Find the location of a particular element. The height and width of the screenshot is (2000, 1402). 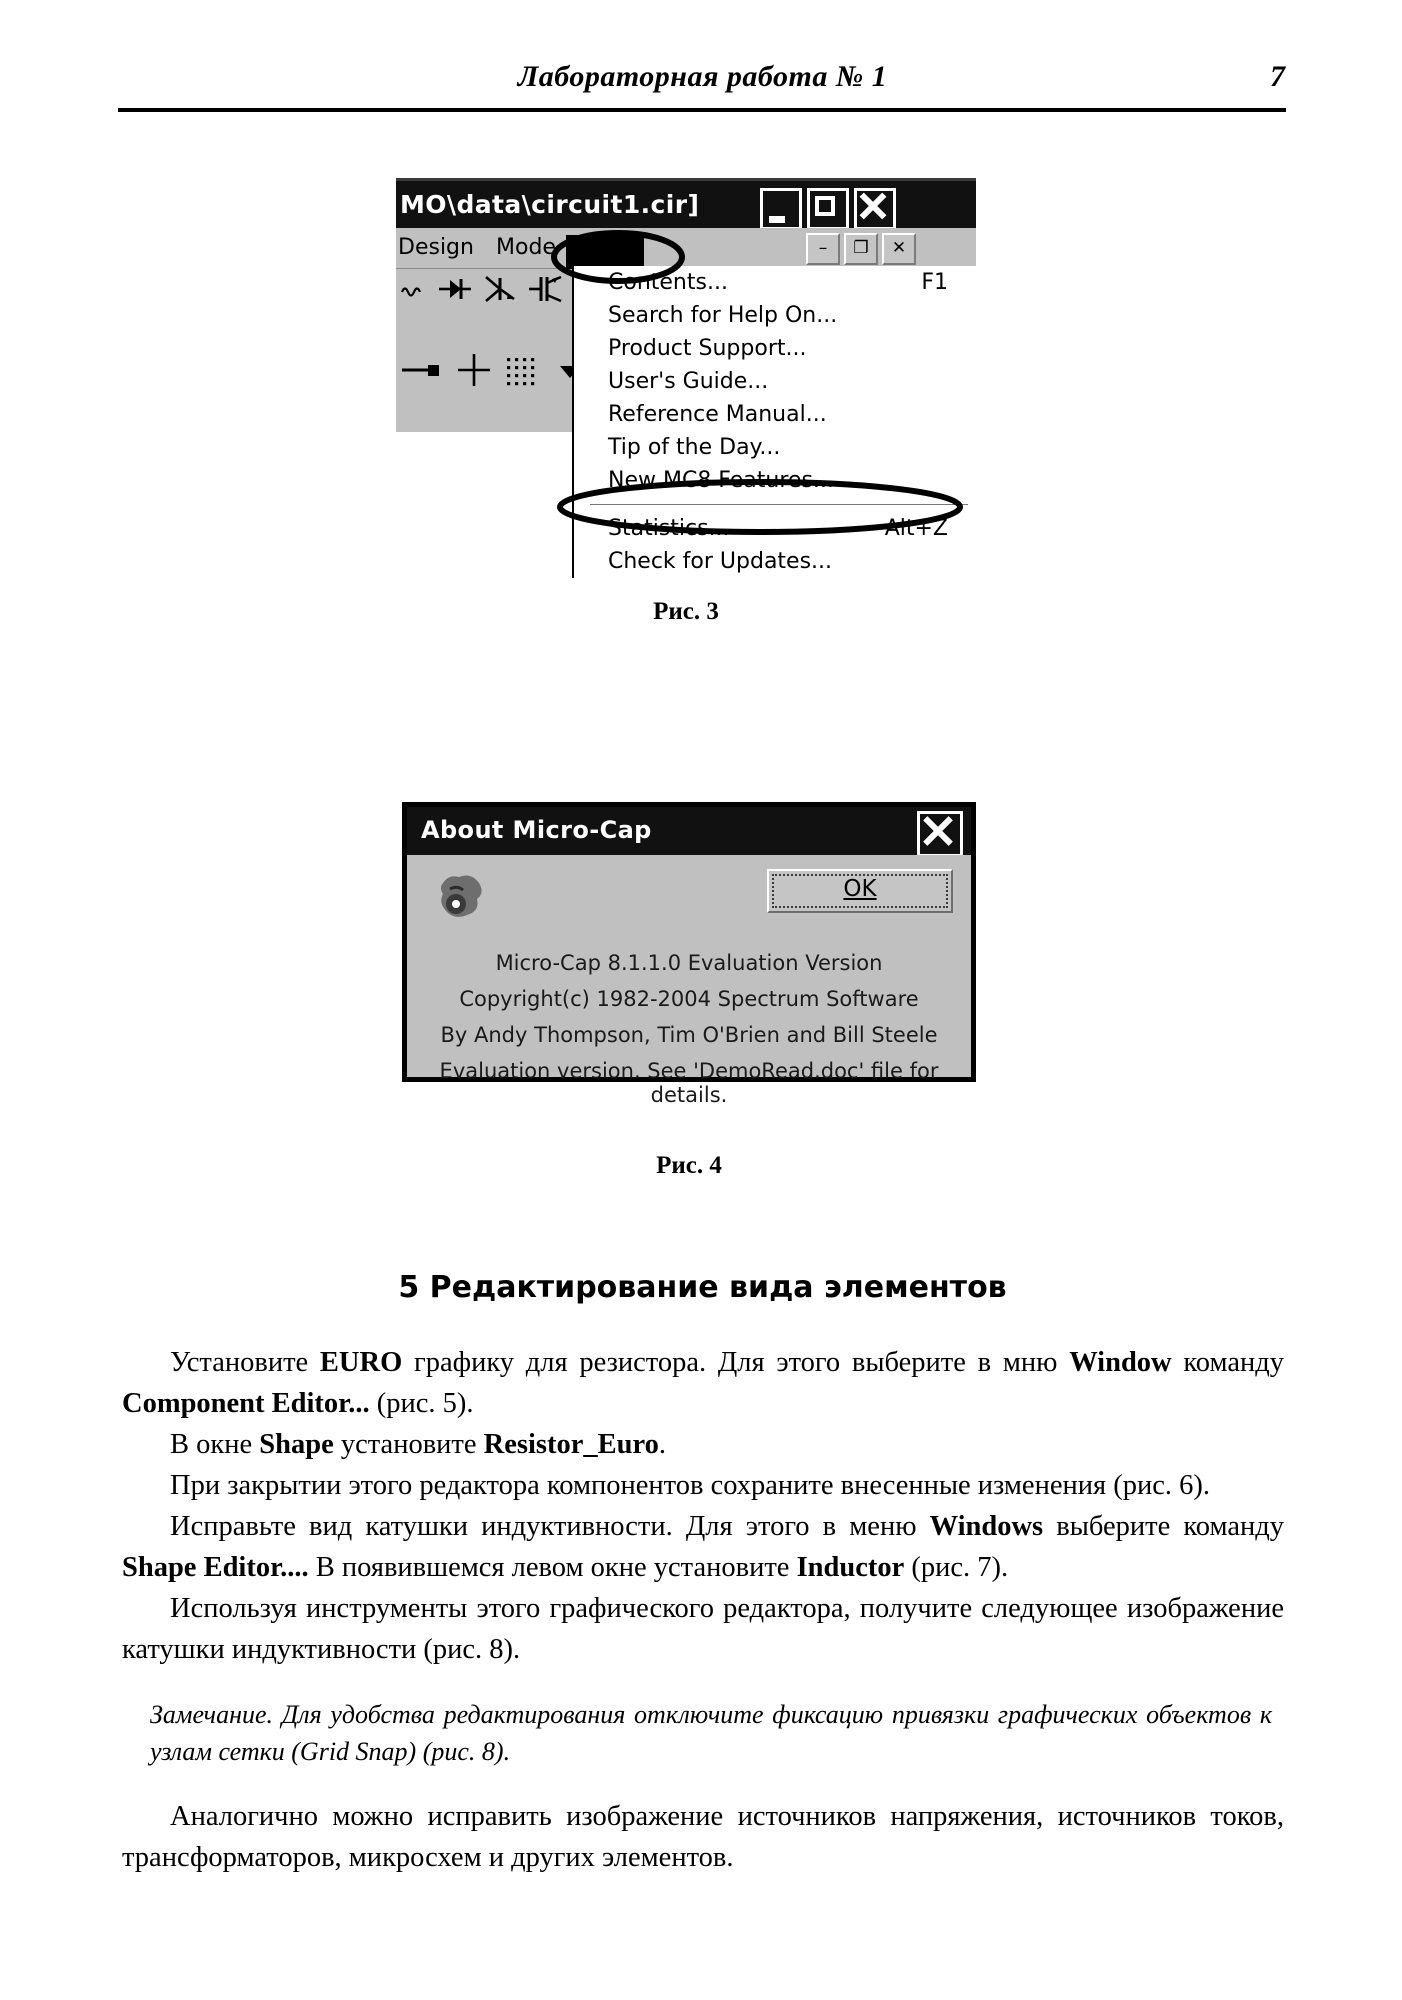

p1-text-d: команду is located at coordinates (1227, 1362).